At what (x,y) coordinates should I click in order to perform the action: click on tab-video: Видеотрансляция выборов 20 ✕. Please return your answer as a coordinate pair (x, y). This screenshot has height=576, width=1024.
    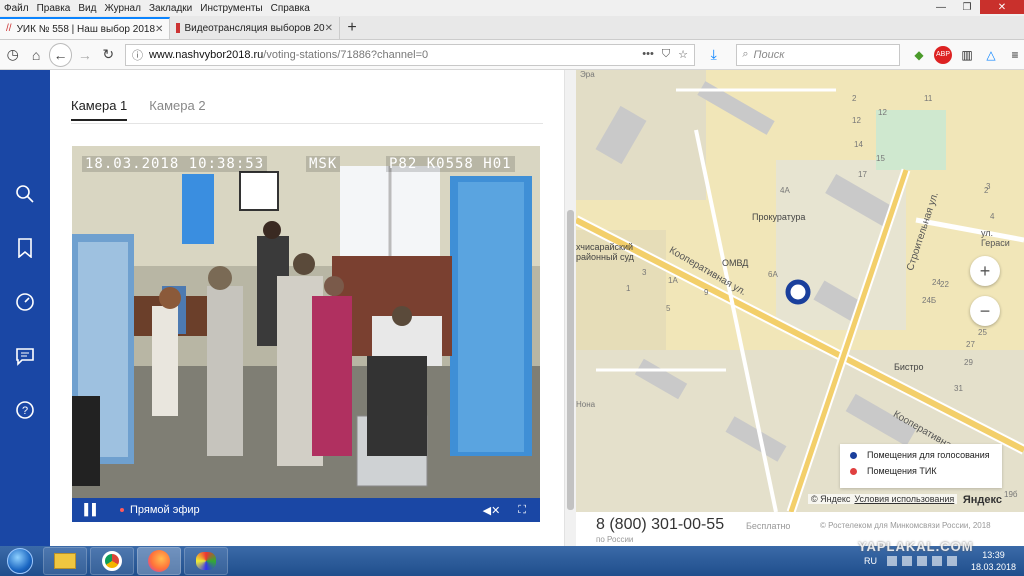
    Looking at the image, I should click on (255, 28).